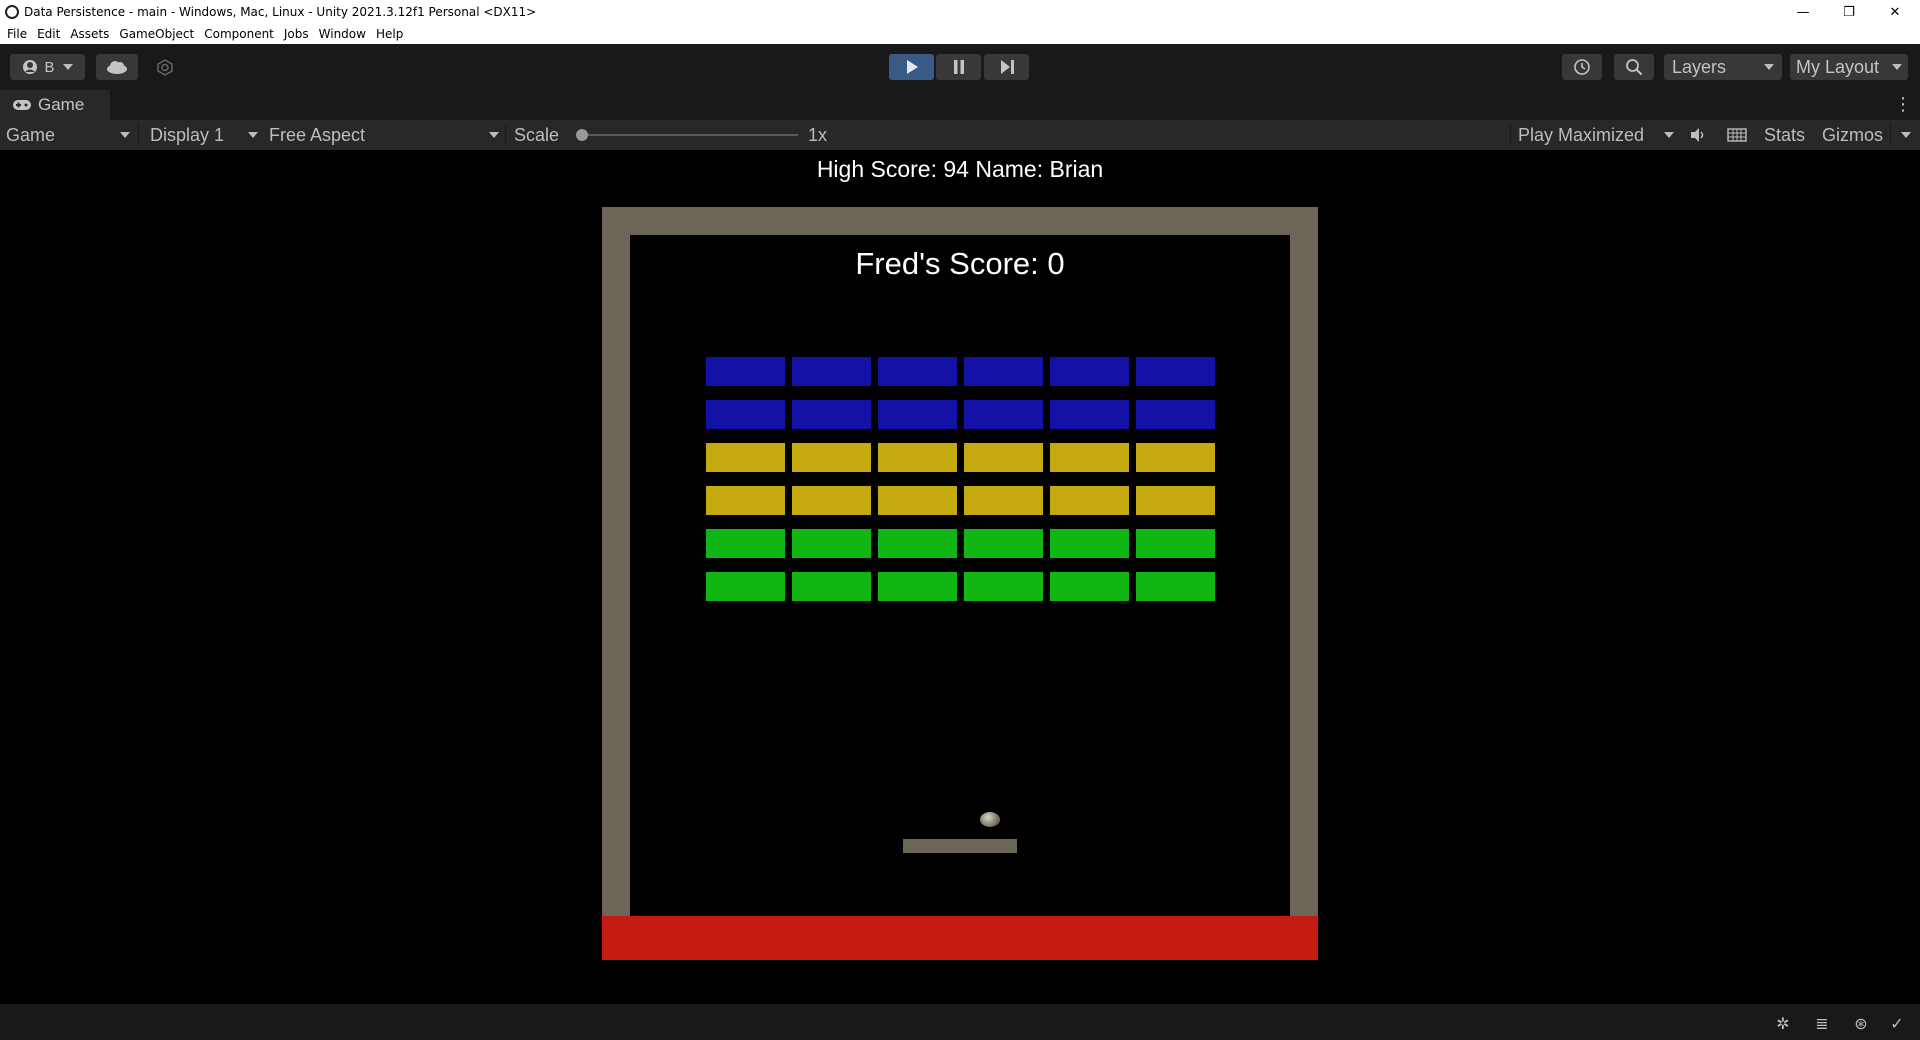 The width and height of the screenshot is (1920, 1040). Describe the element at coordinates (12, 12) in the screenshot. I see `unity-logo-icon` at that location.